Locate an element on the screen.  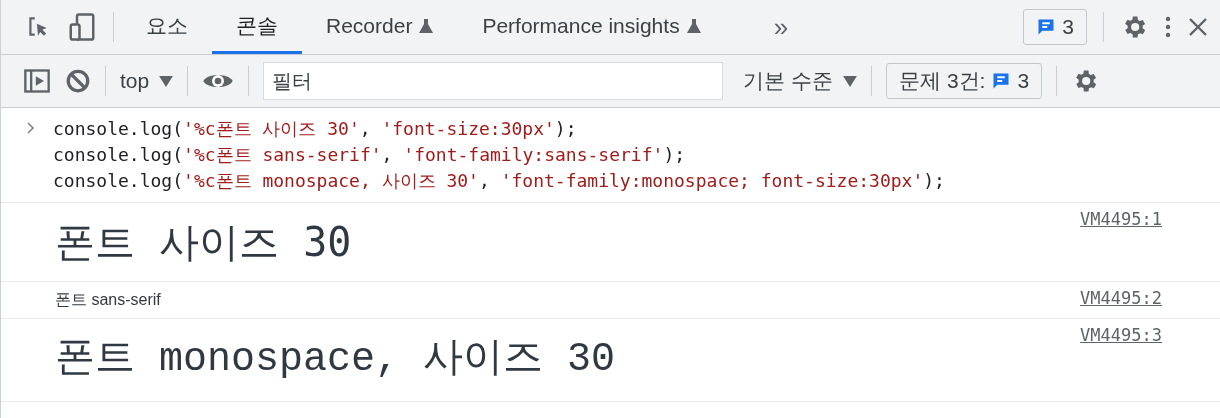
log-message: 폰트 사이즈 30 is located at coordinates (203, 242).